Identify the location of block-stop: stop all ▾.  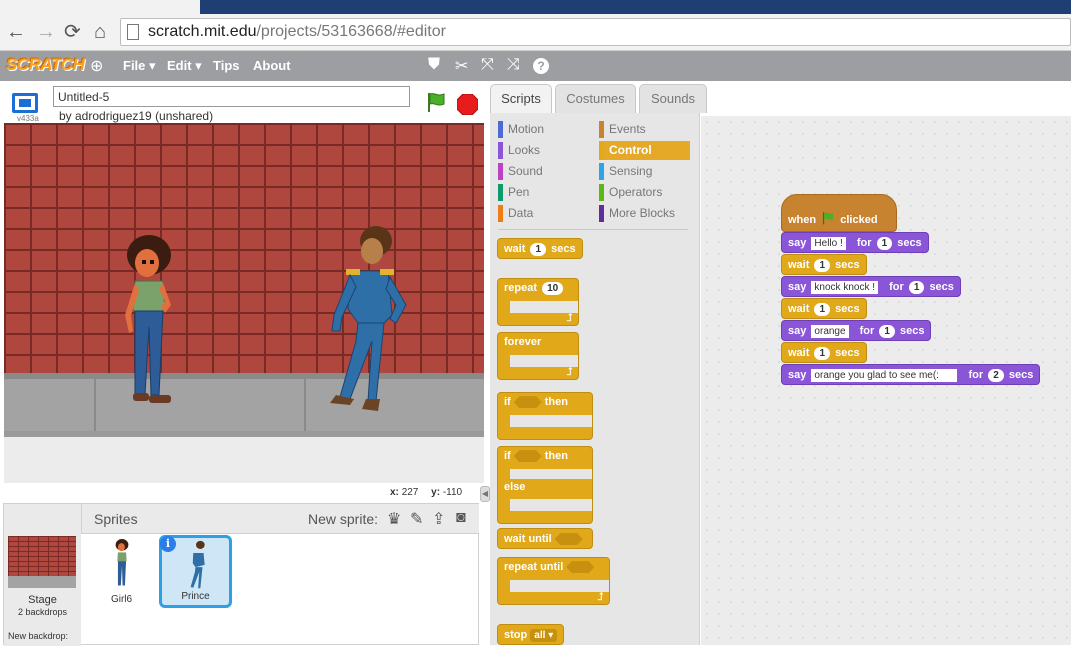
(531, 634).